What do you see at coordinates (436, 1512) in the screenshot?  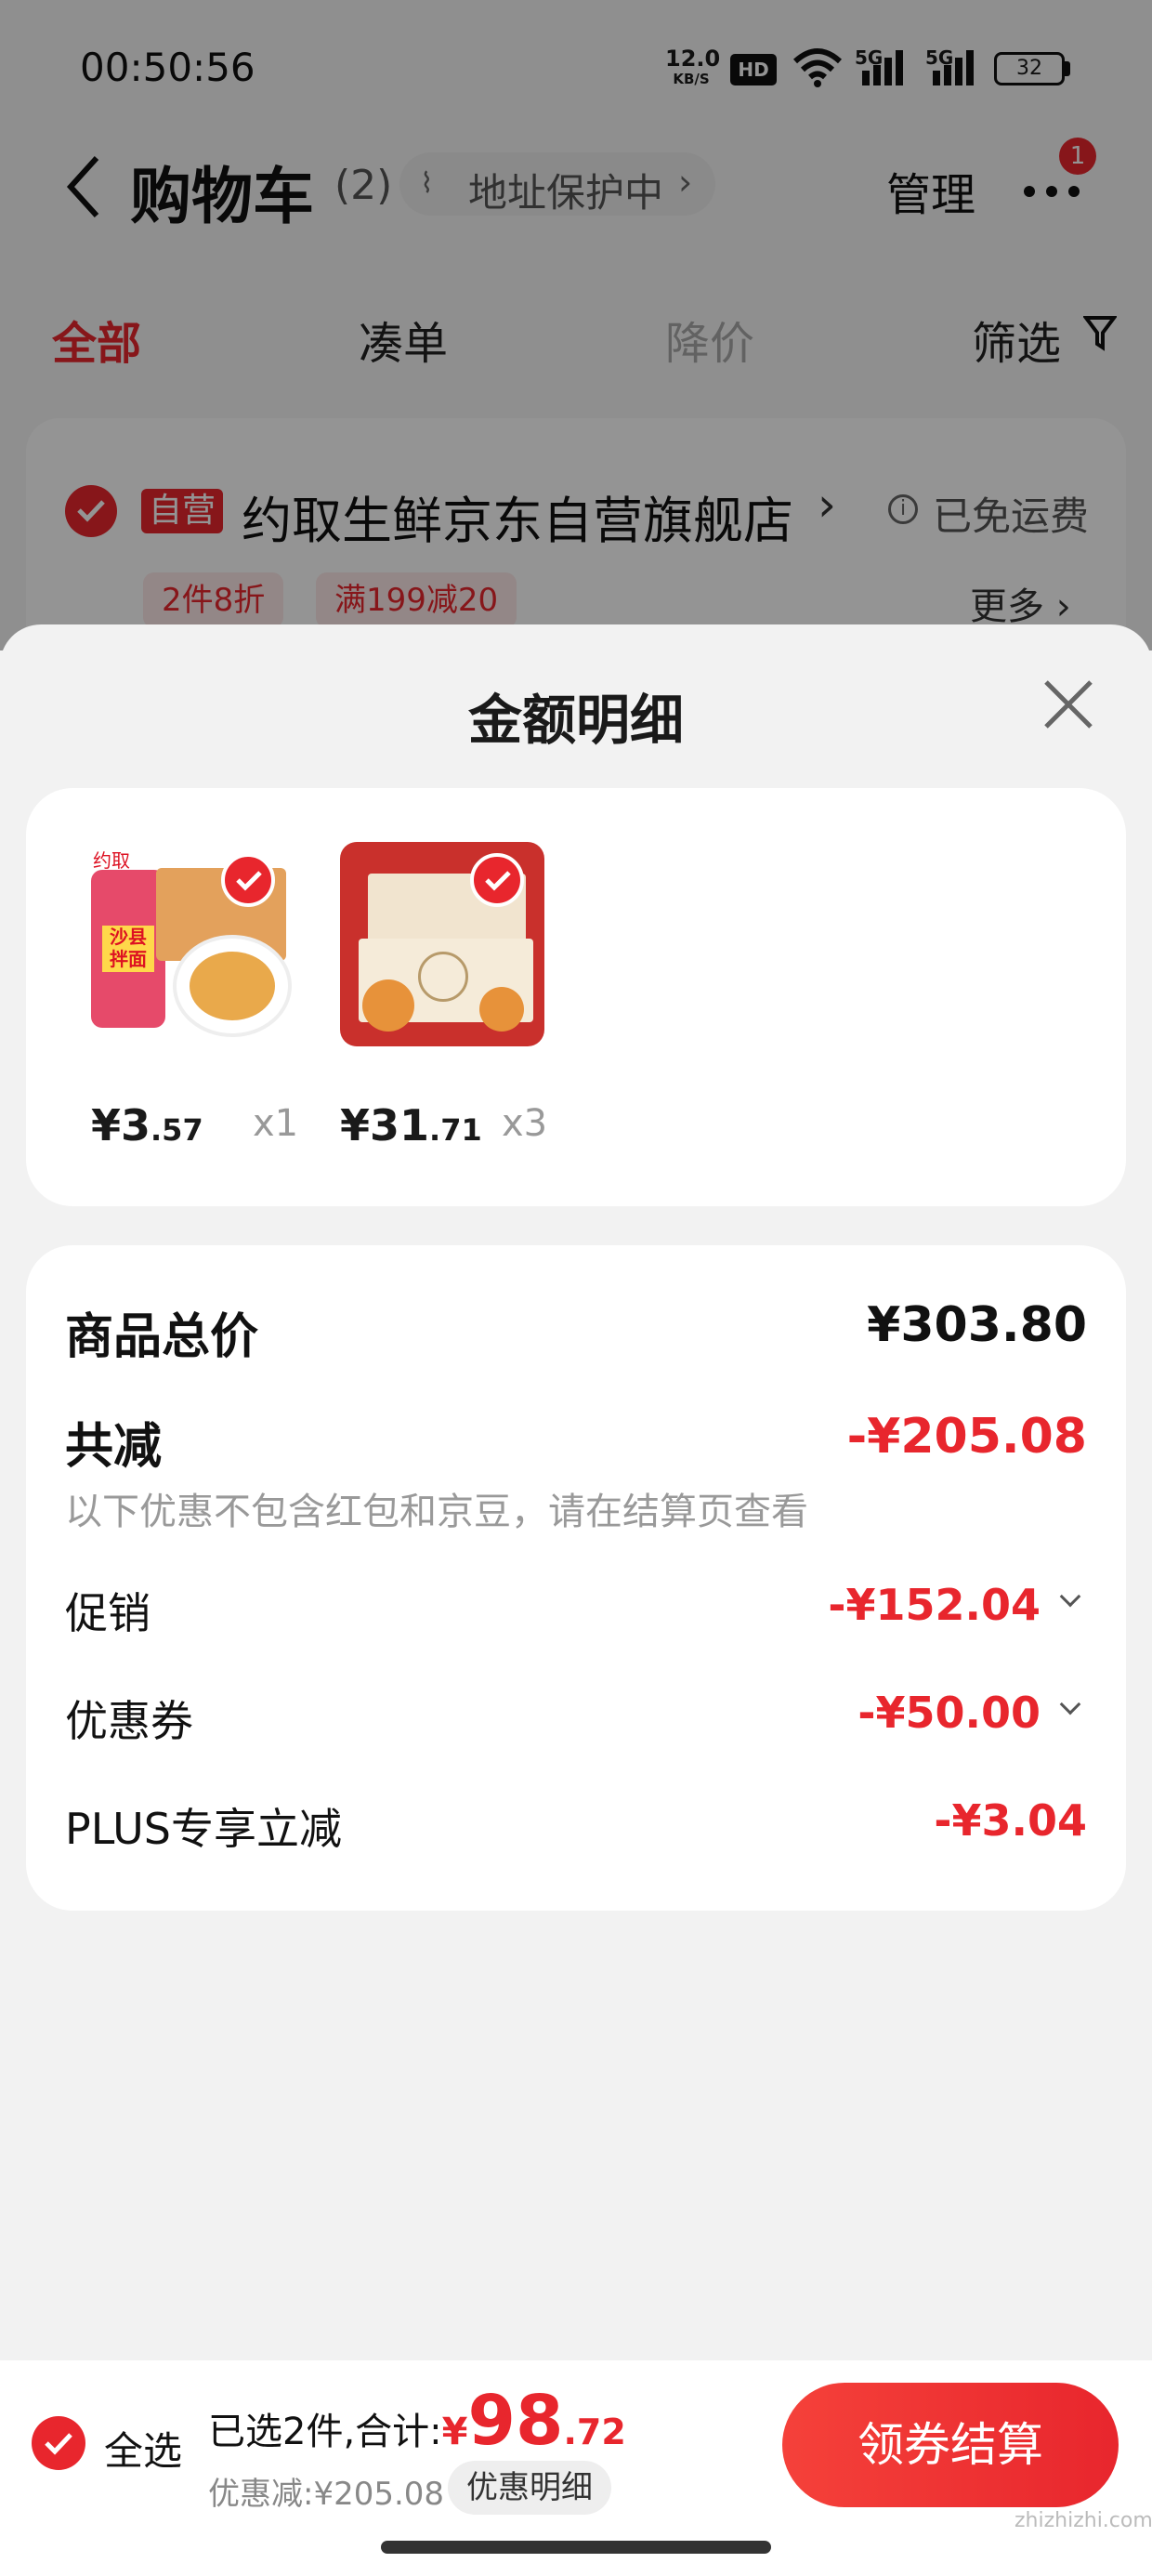 I see `discount-note: 以下优惠不包含红包和京豆，请在结算页查看` at bounding box center [436, 1512].